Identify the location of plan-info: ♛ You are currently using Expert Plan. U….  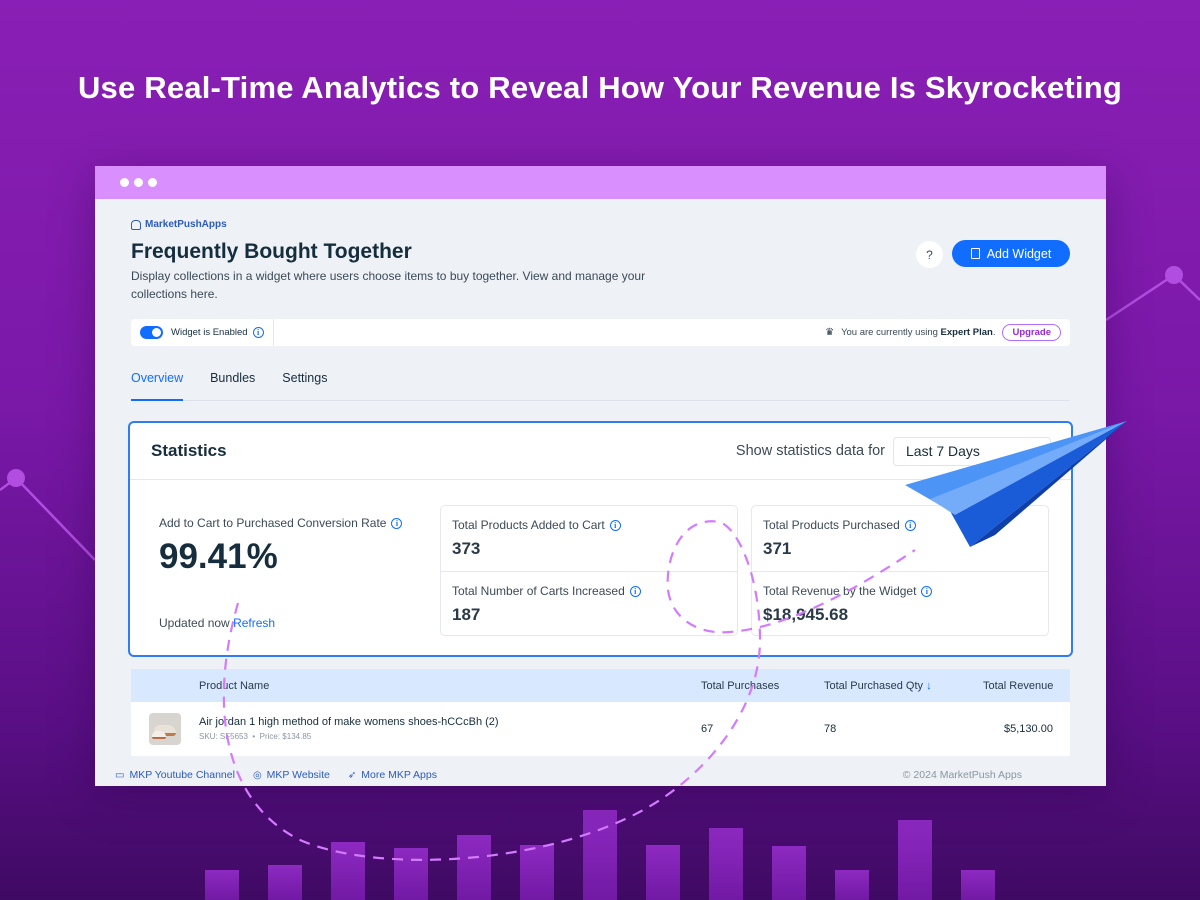
(943, 332).